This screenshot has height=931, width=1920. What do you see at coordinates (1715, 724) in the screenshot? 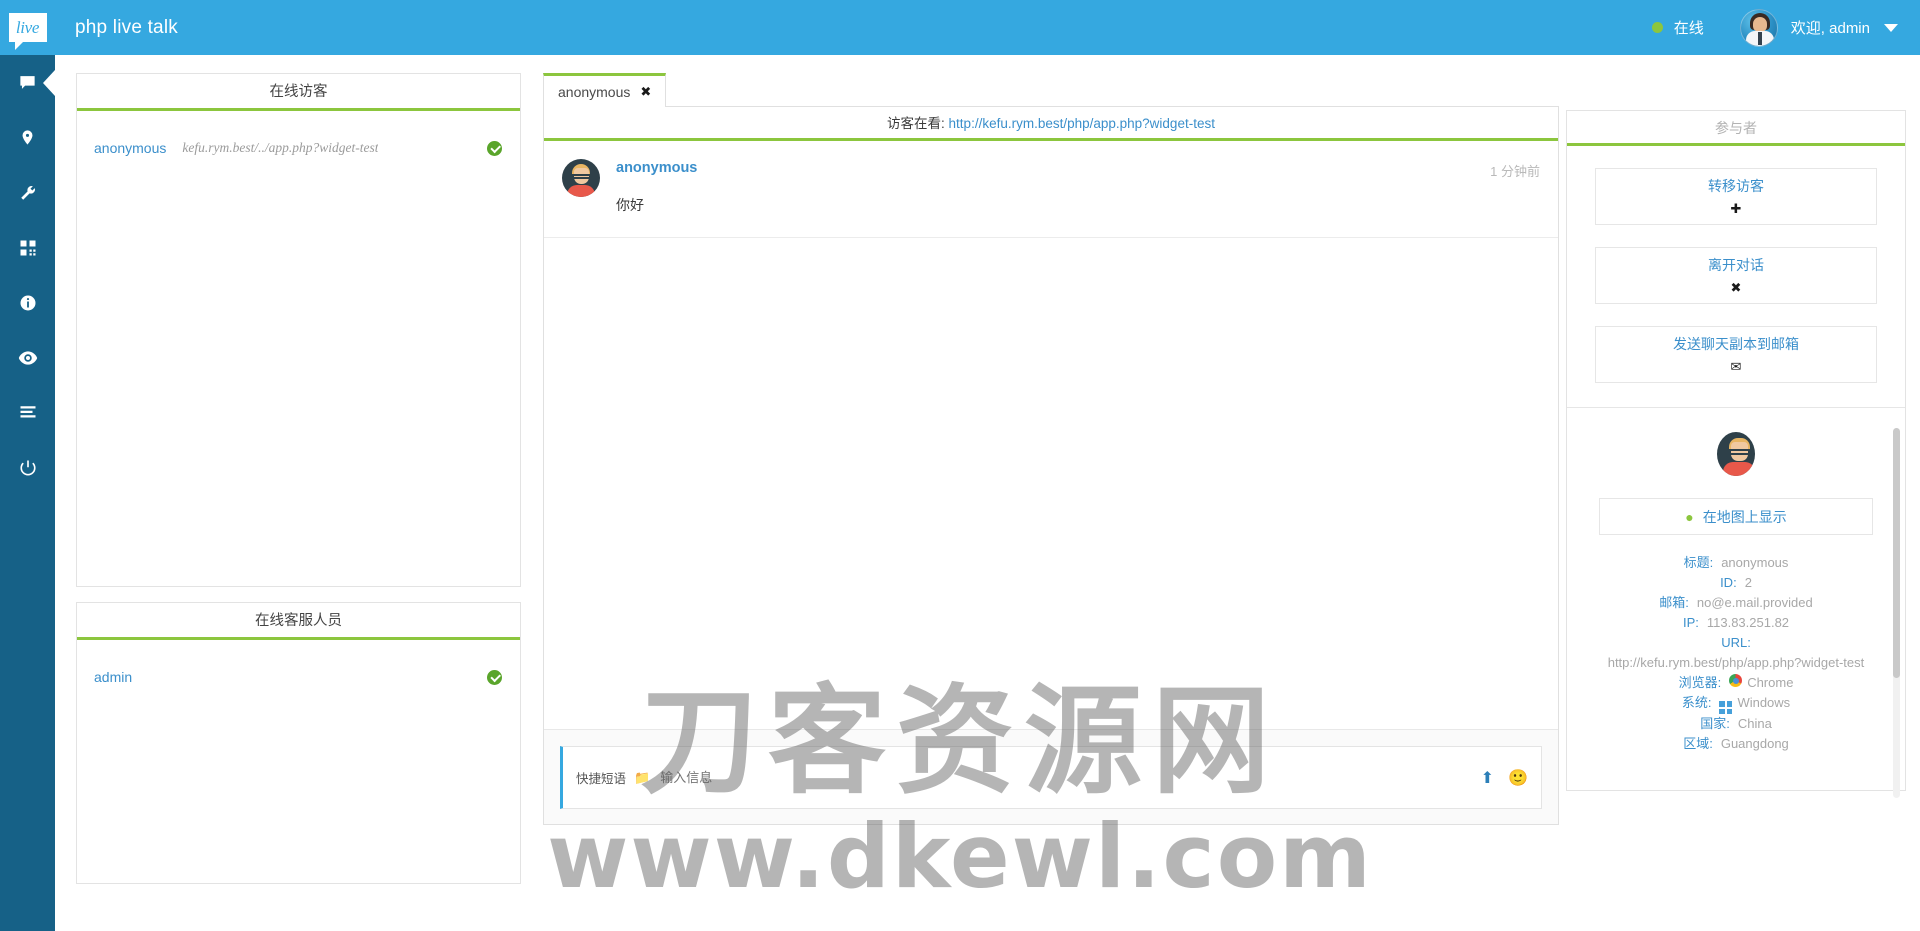
I see `detail-key: 国家:` at bounding box center [1715, 724].